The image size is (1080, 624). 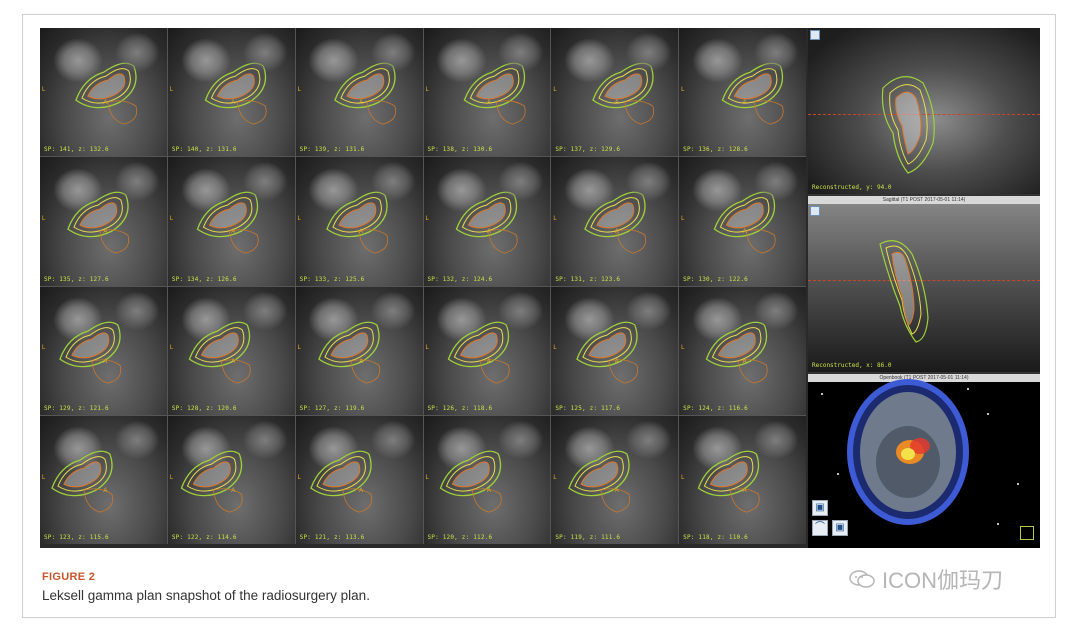 I want to click on axial-slice: A L SP: 118, z: 110.6, so click(x=742, y=479).